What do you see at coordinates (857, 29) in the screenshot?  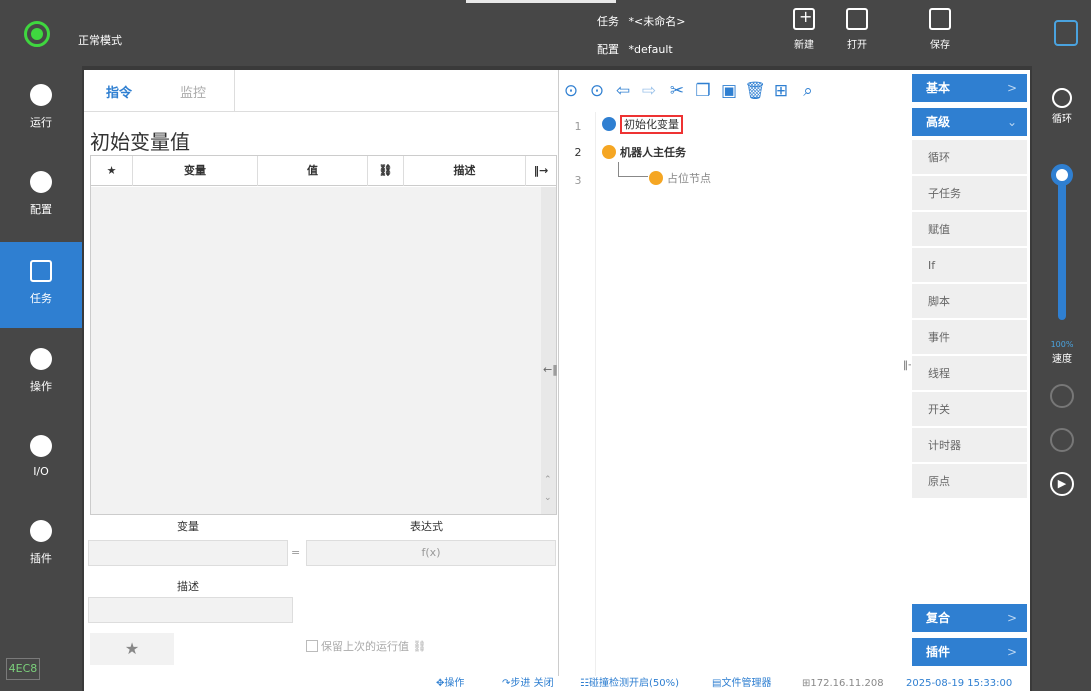 I see `open-button: 打开` at bounding box center [857, 29].